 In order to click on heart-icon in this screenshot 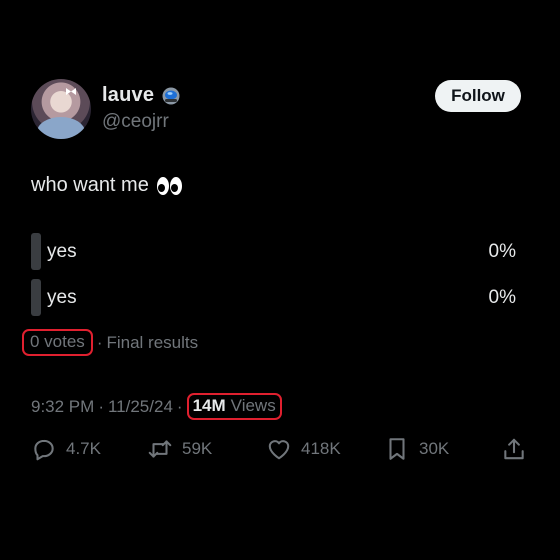, I will do `click(279, 450)`.